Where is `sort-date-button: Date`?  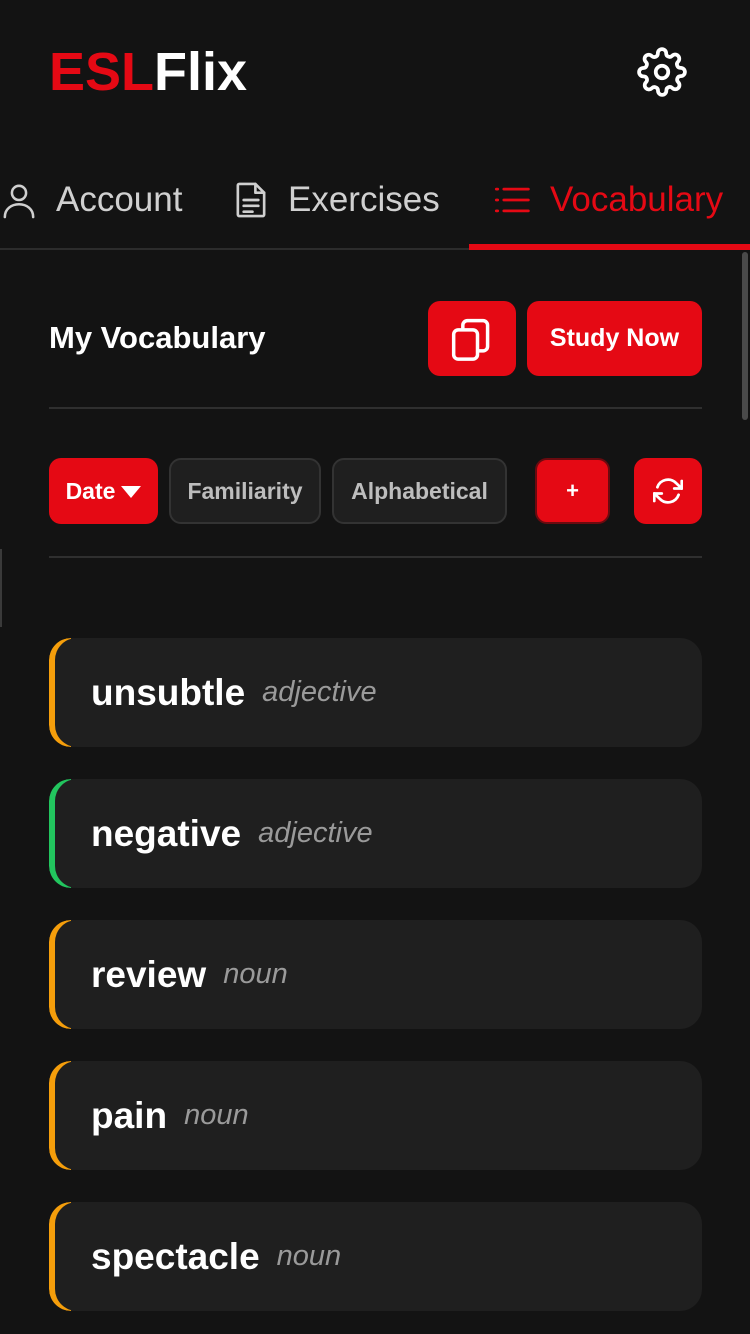 sort-date-button: Date is located at coordinates (103, 491).